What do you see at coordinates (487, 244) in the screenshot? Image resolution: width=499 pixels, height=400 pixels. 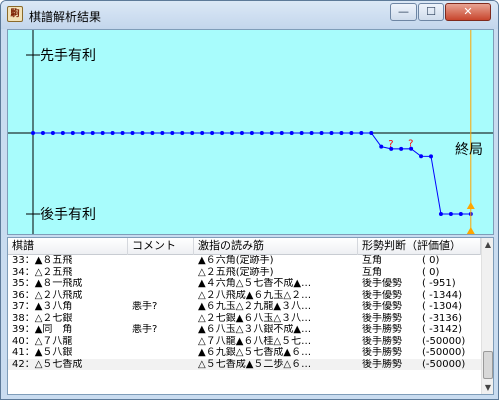 I see `scroll-up-icon: ▲` at bounding box center [487, 244].